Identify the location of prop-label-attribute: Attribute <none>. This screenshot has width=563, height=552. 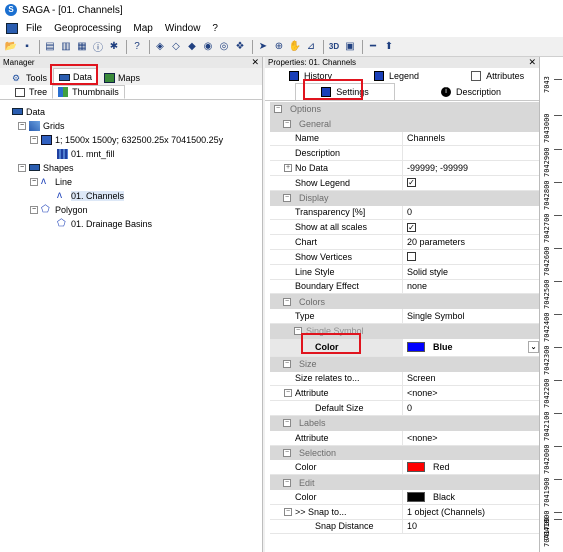
(404, 438).